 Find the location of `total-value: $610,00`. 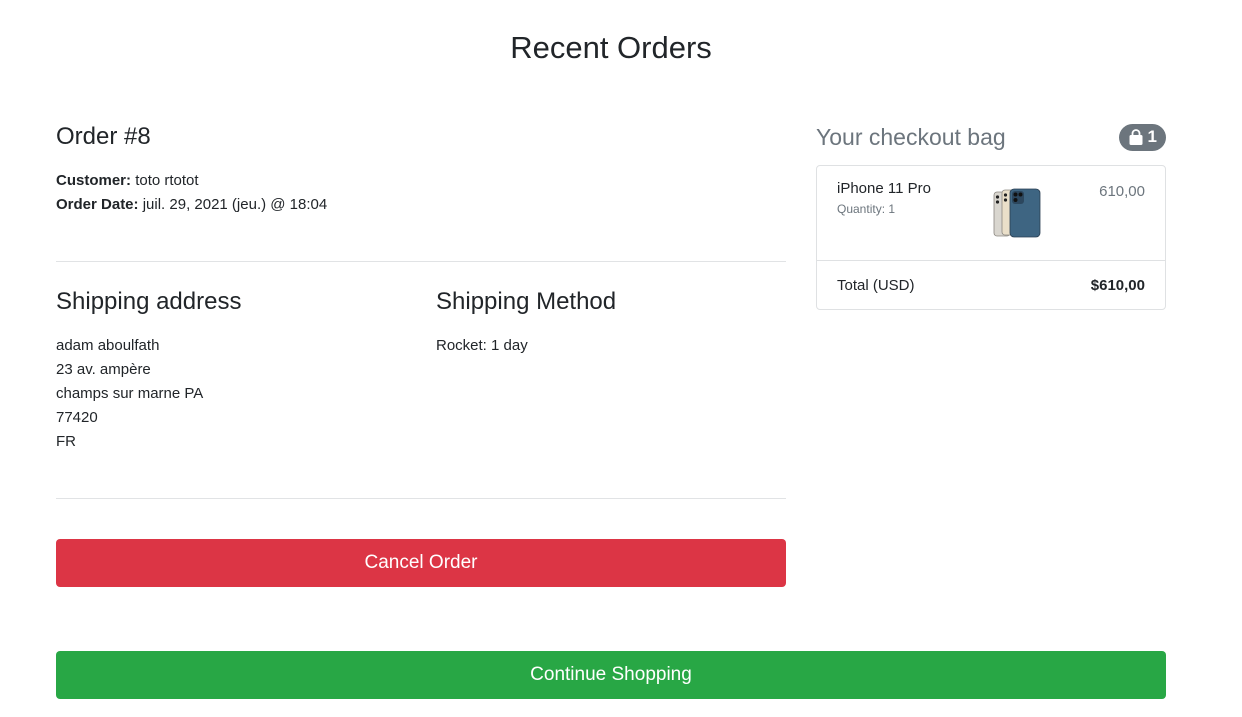

total-value: $610,00 is located at coordinates (1117, 285).